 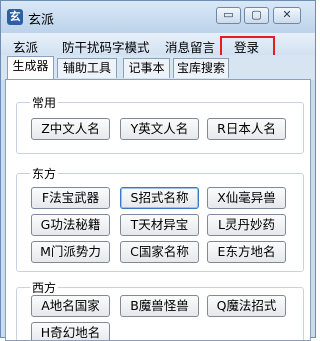 What do you see at coordinates (70, 129) in the screenshot?
I see `btn-chinese-name: Z中文人名` at bounding box center [70, 129].